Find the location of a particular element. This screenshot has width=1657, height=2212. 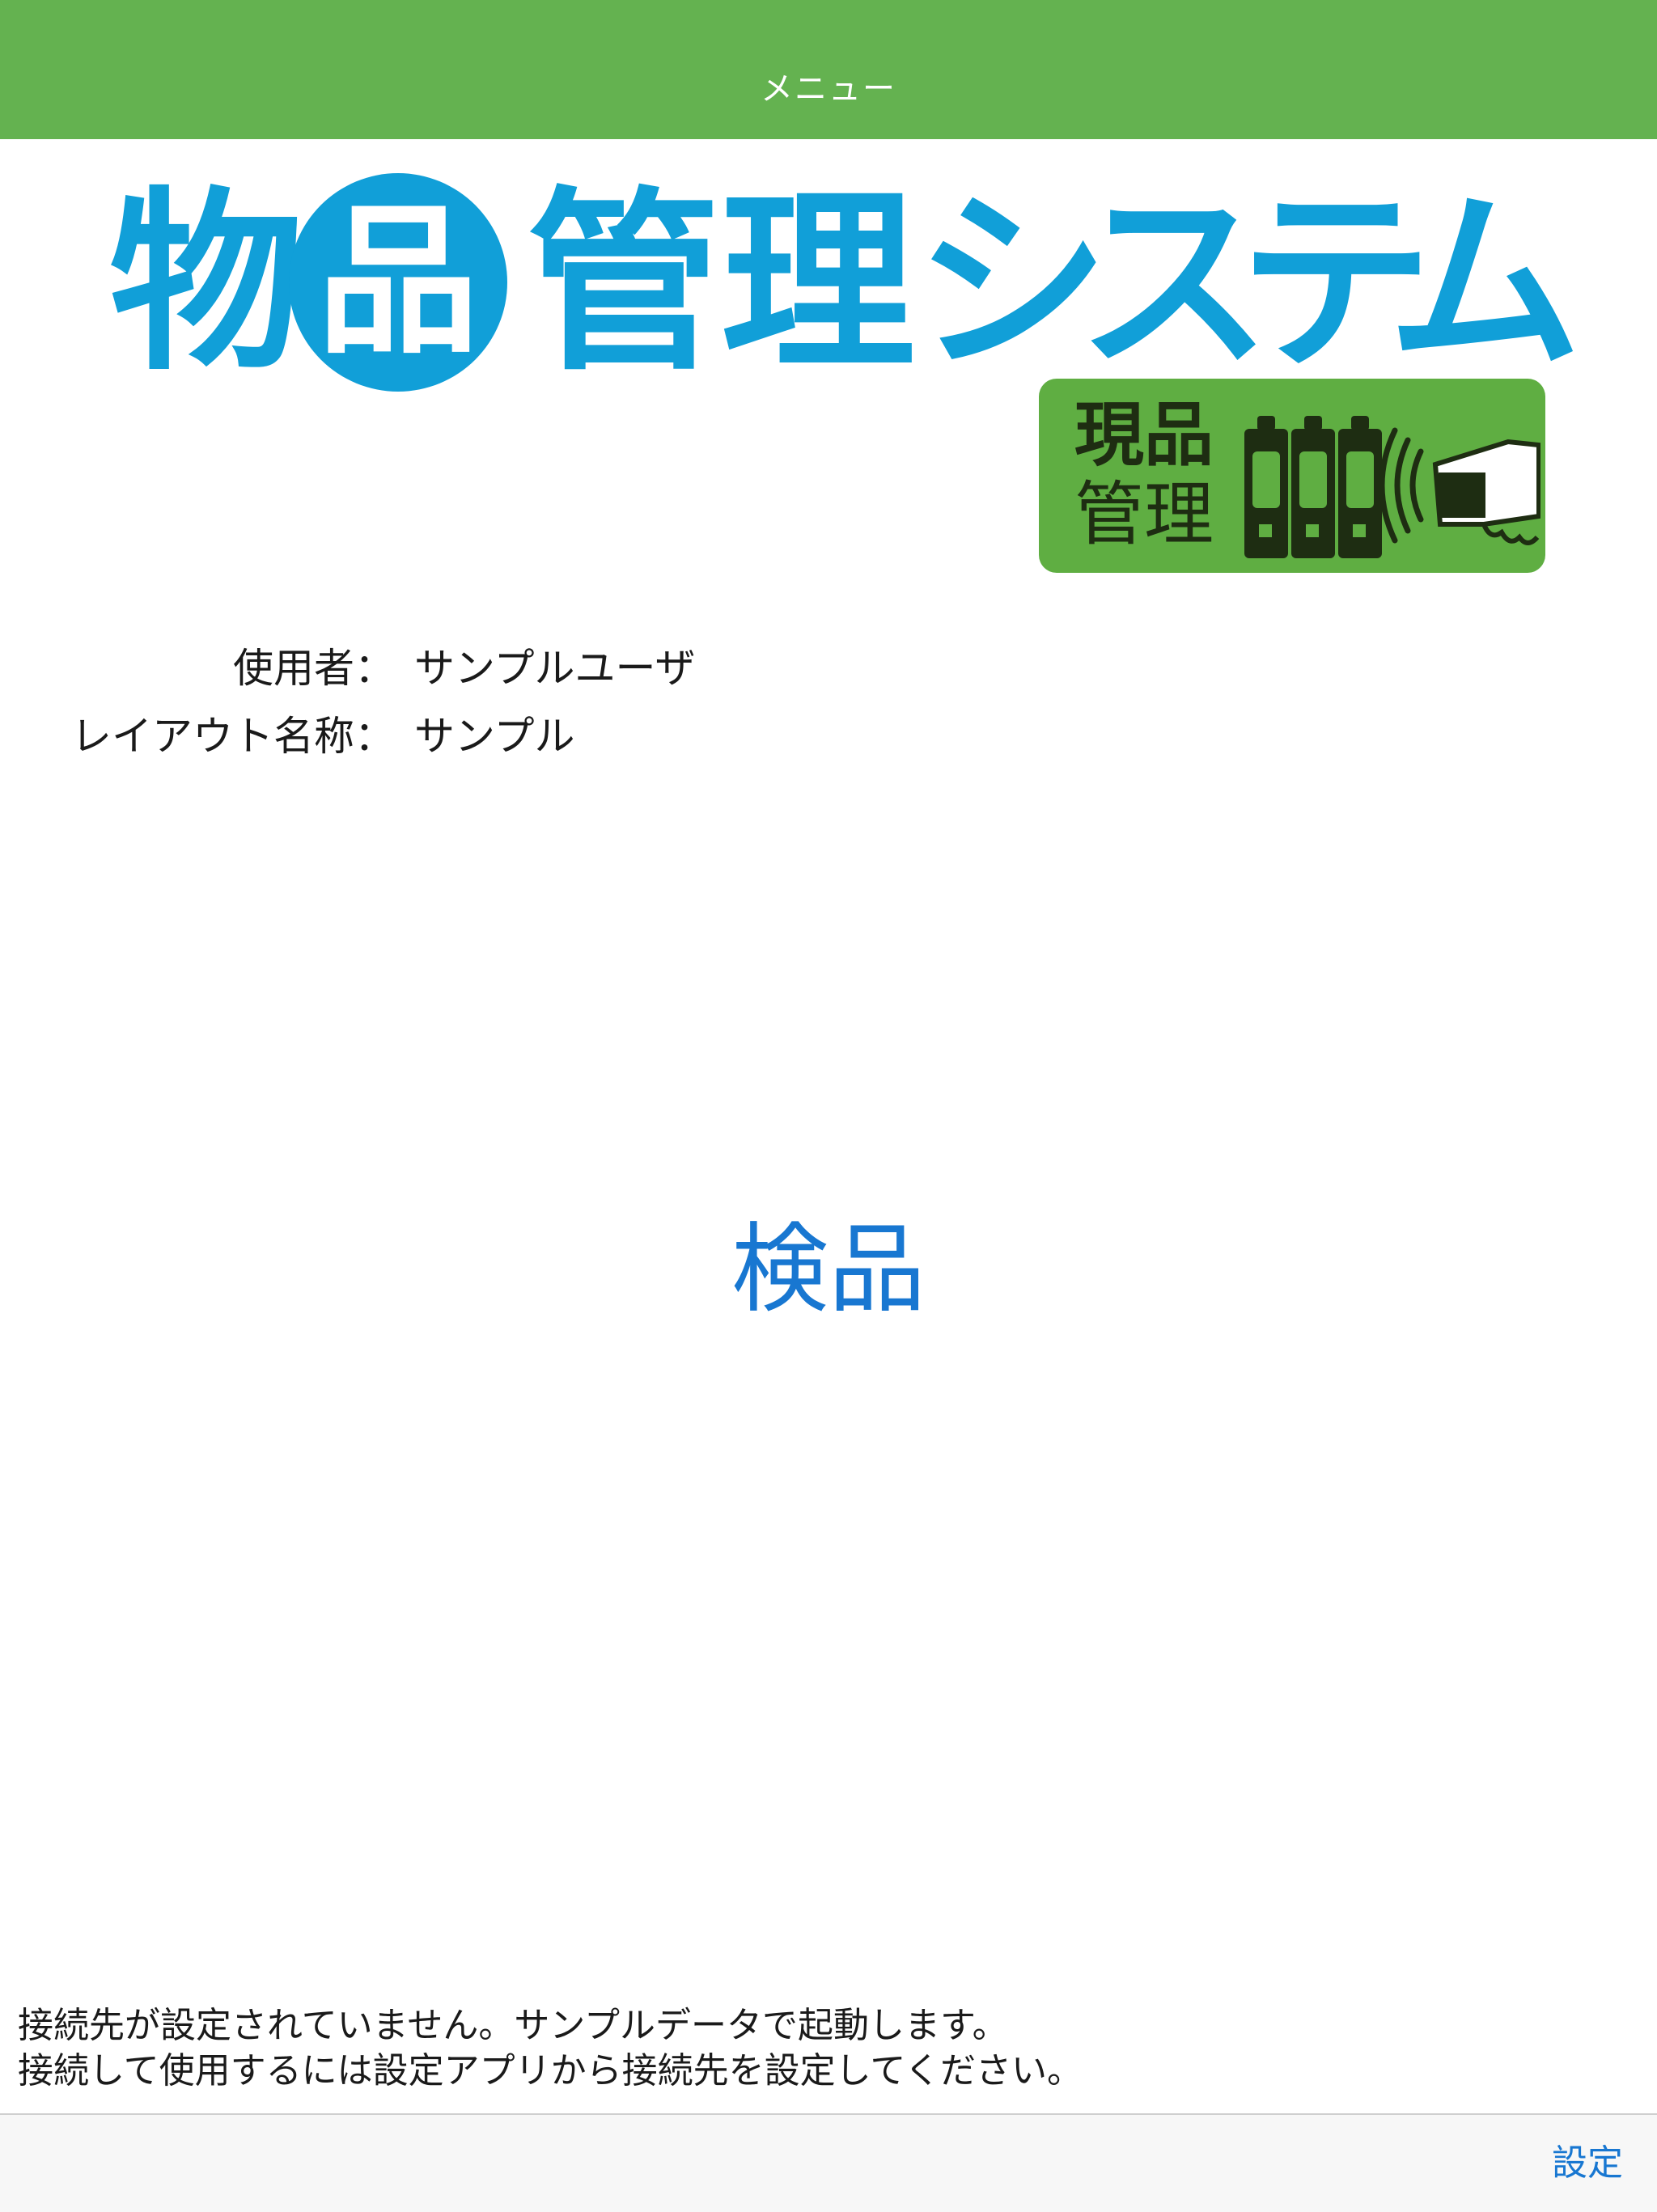

navigation-bar: メニュー is located at coordinates (828, 69).